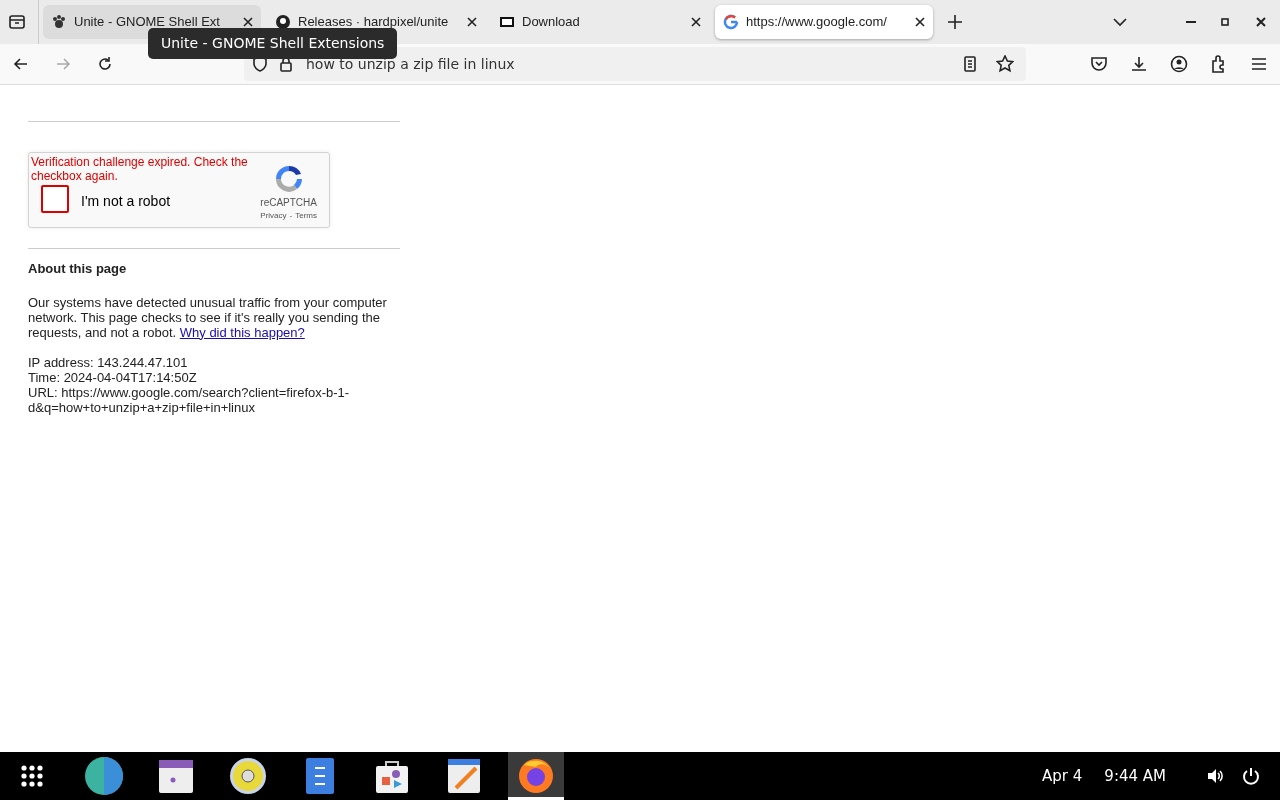 This screenshot has height=800, width=1280. What do you see at coordinates (273, 216) in the screenshot?
I see `privacy-link: Privacy` at bounding box center [273, 216].